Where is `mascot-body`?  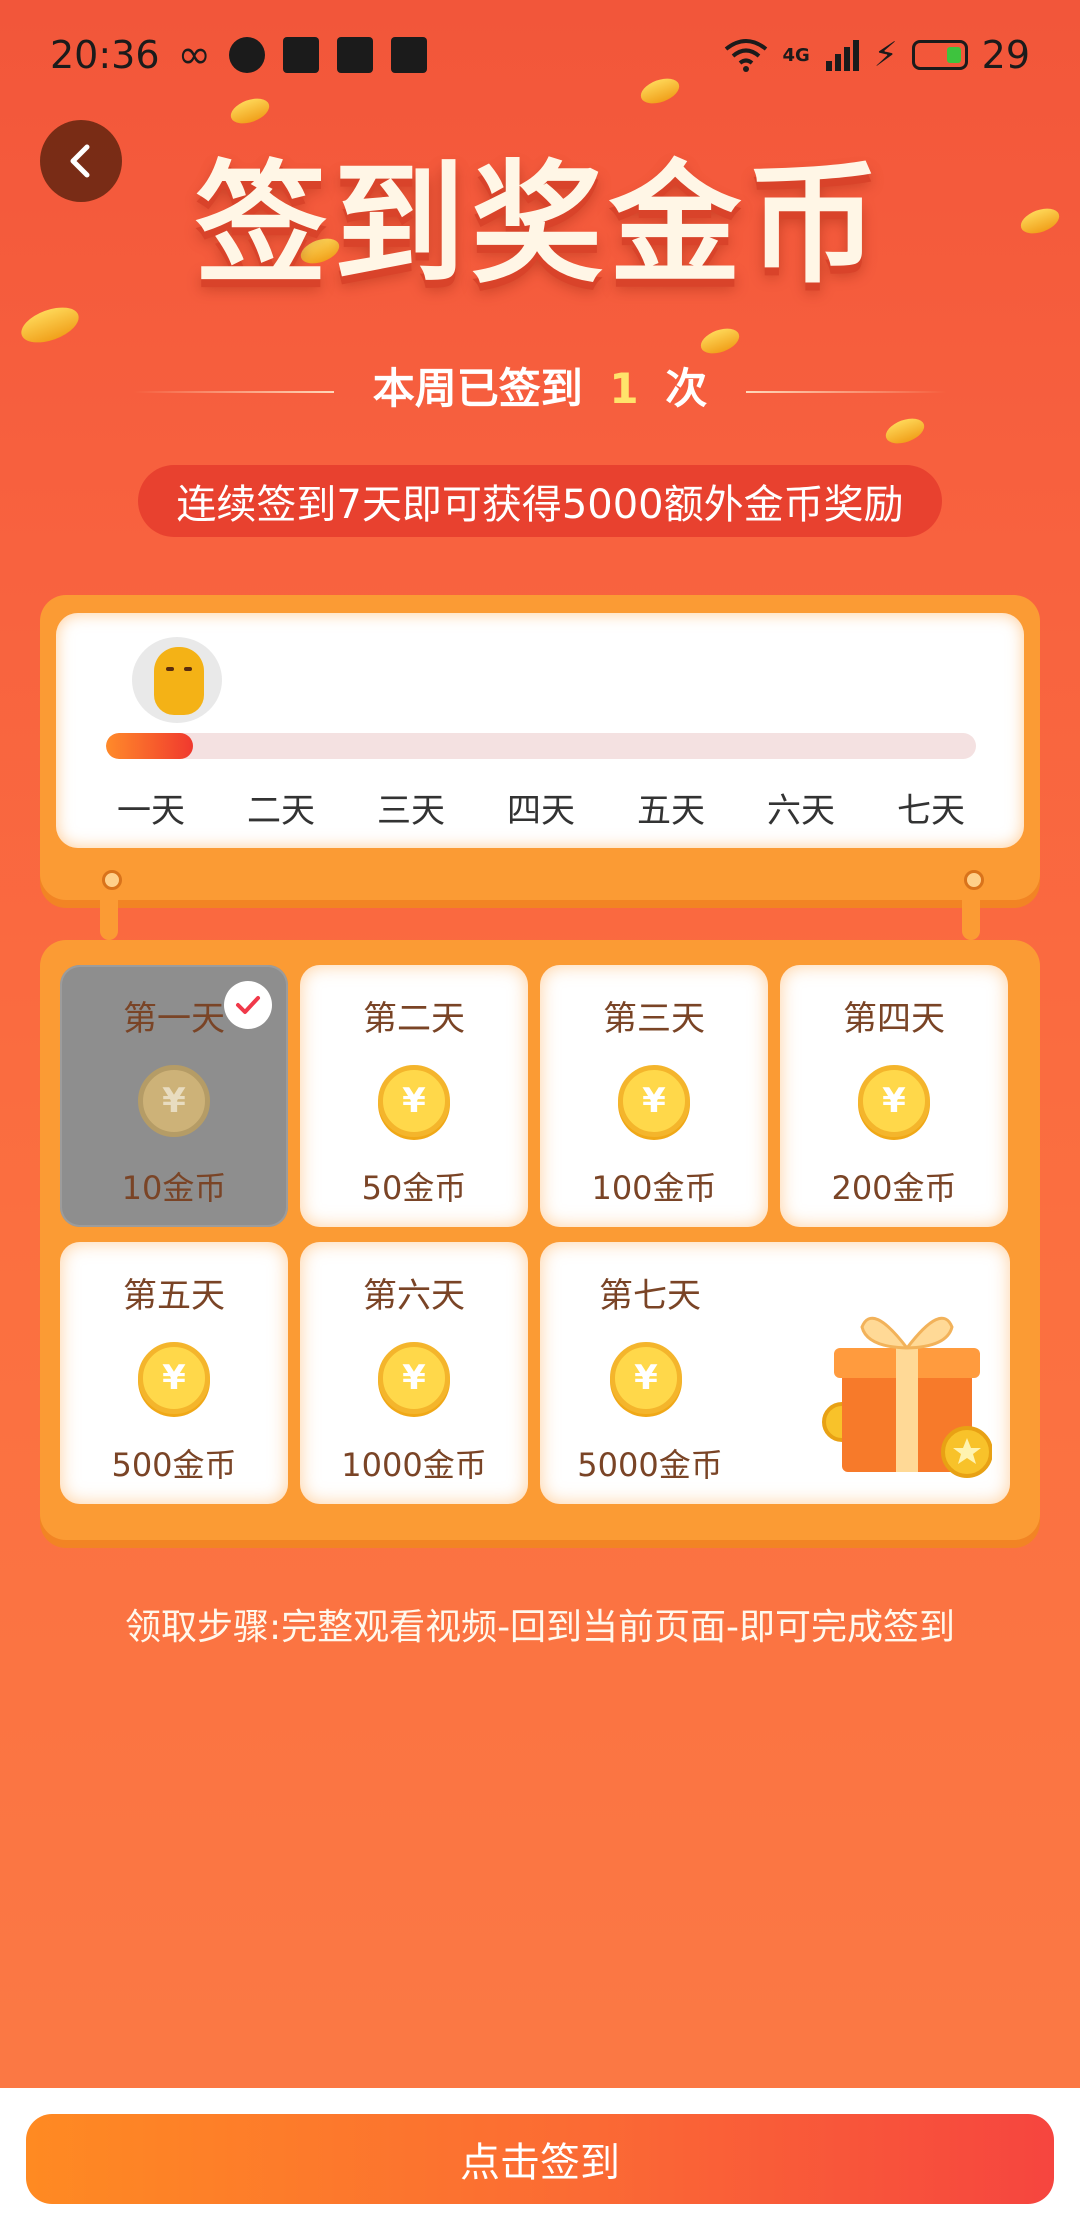
mascot-body is located at coordinates (179, 681).